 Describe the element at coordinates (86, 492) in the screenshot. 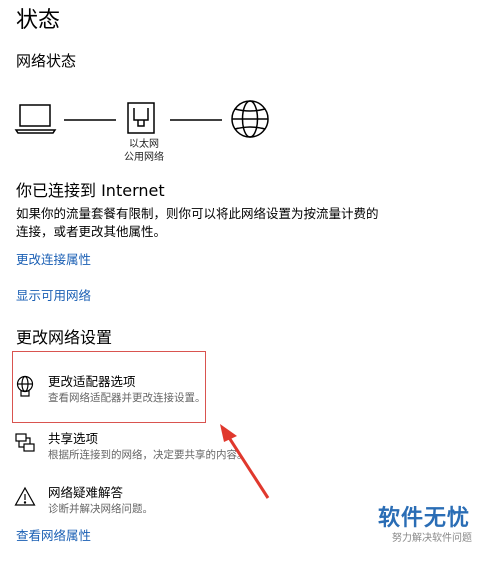

I see `option-title: 网络疑难解答` at that location.